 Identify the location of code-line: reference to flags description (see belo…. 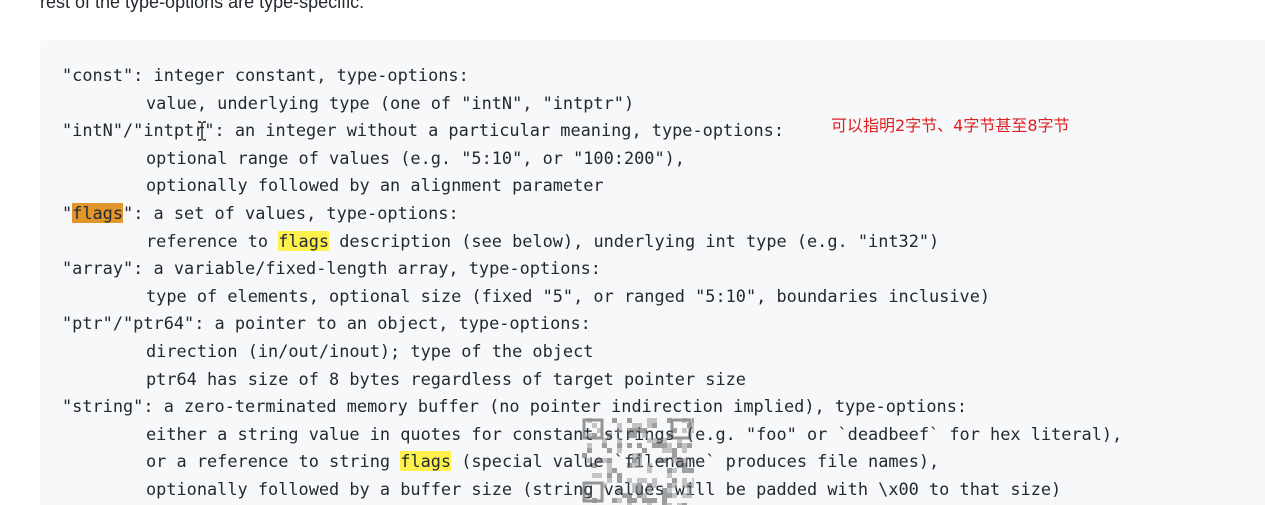
(542, 242).